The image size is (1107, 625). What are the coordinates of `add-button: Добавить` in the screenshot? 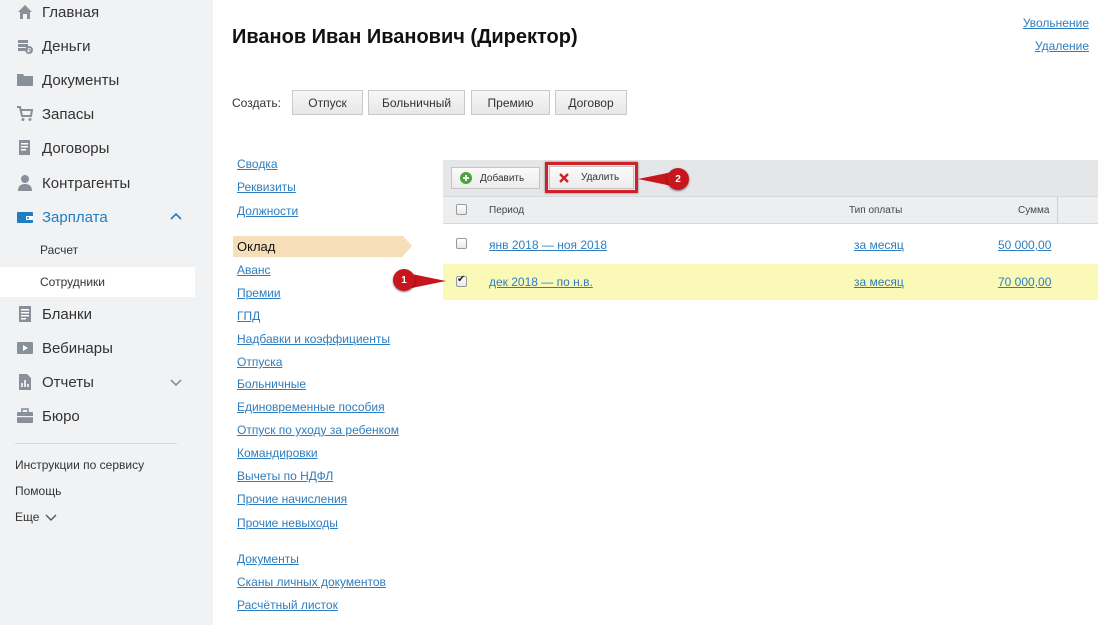 It's located at (495, 178).